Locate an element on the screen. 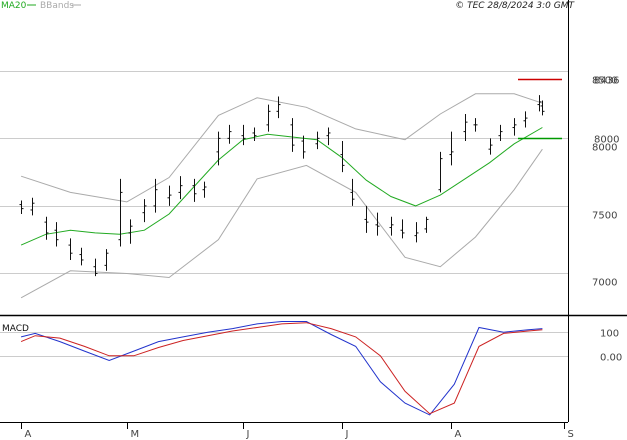  x-axis: AMJJAS is located at coordinates (297, 431).